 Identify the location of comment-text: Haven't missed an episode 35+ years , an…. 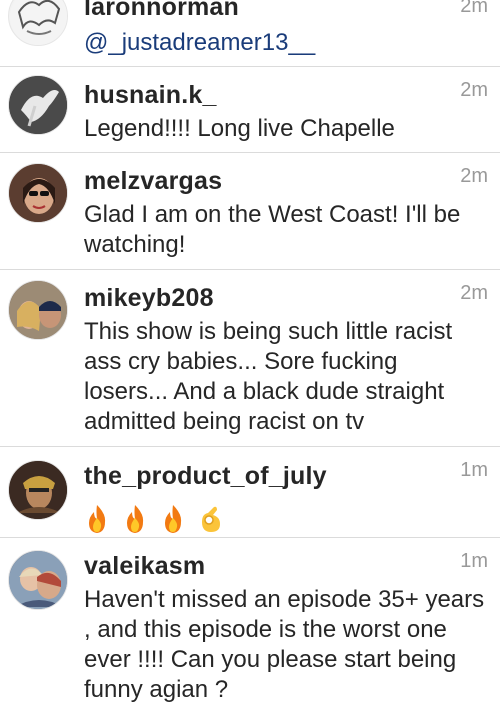
(284, 644).